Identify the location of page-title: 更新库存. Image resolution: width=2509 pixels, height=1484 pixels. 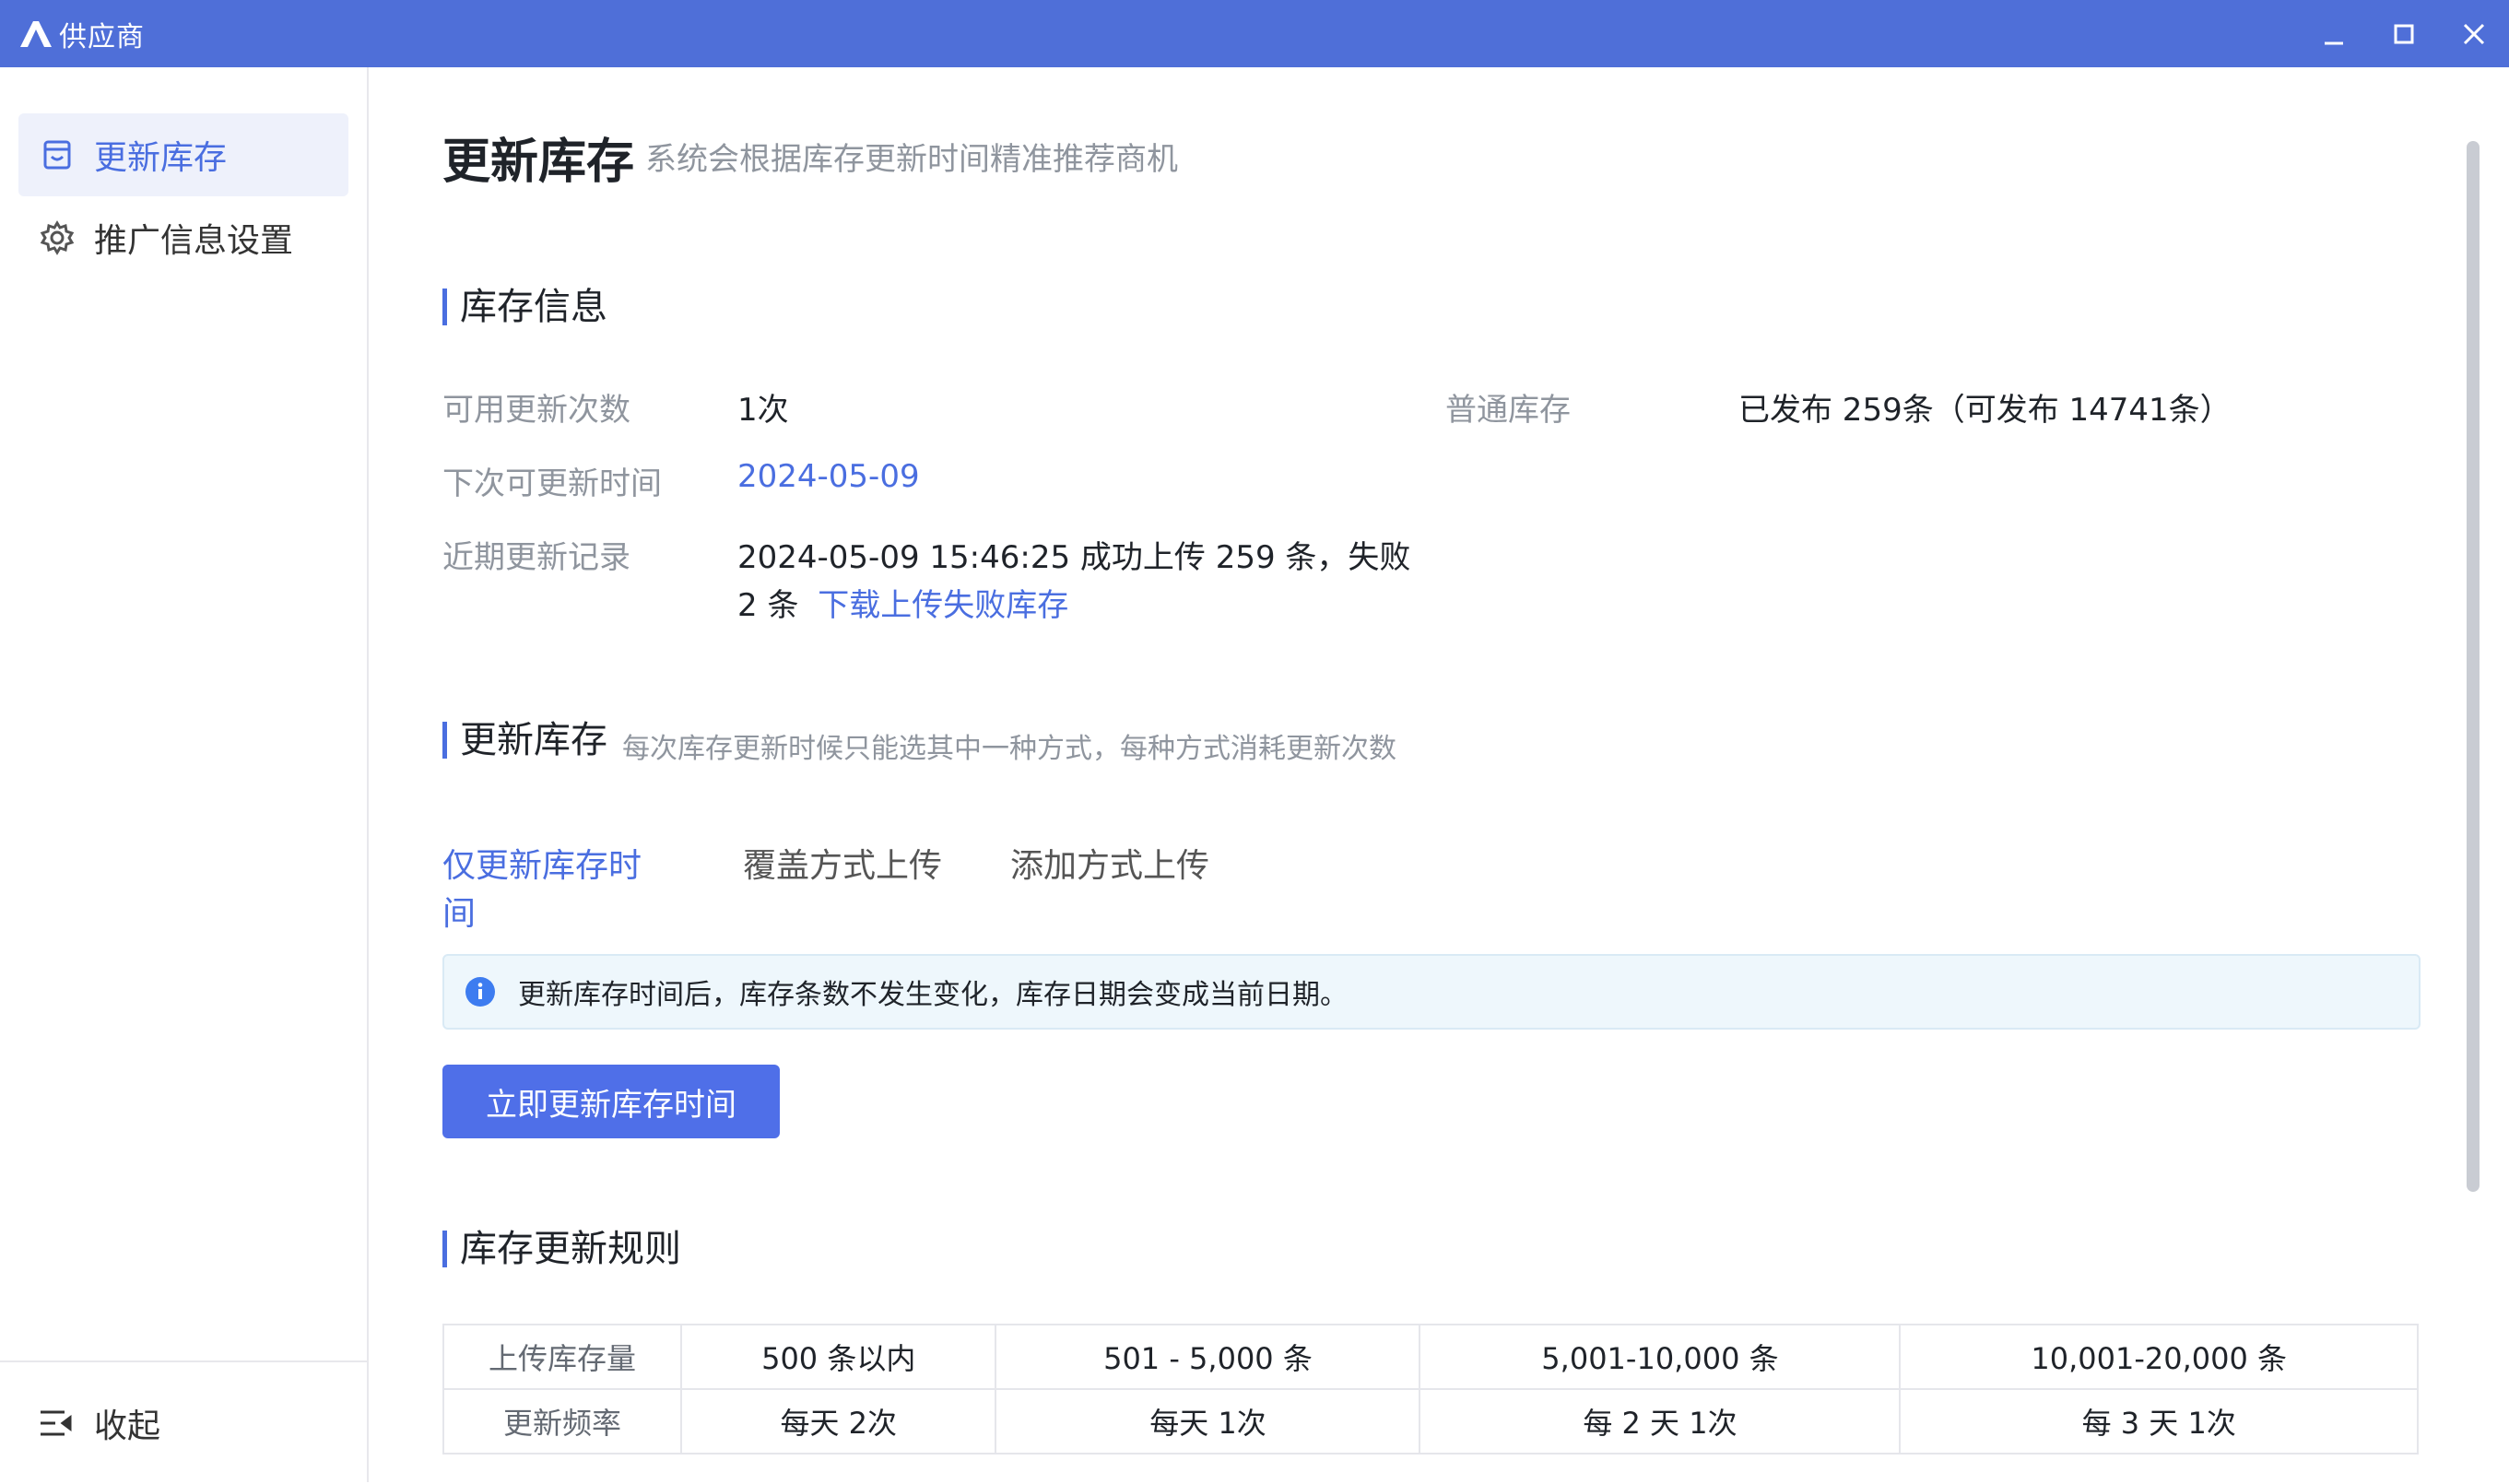
(538, 163).